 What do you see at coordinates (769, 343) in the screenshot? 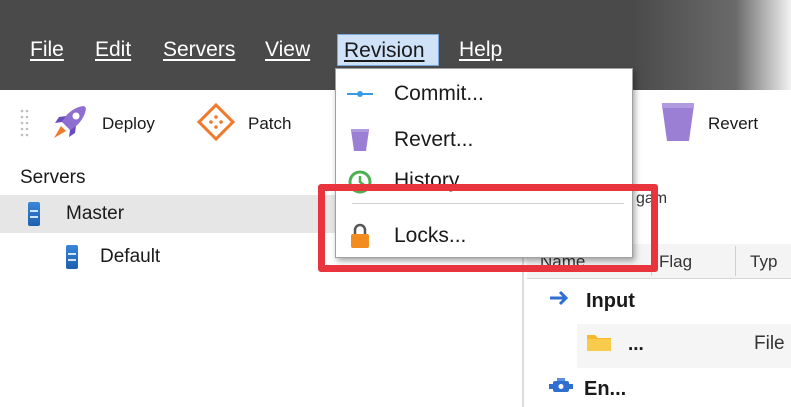
I see `list-item-type: File` at bounding box center [769, 343].